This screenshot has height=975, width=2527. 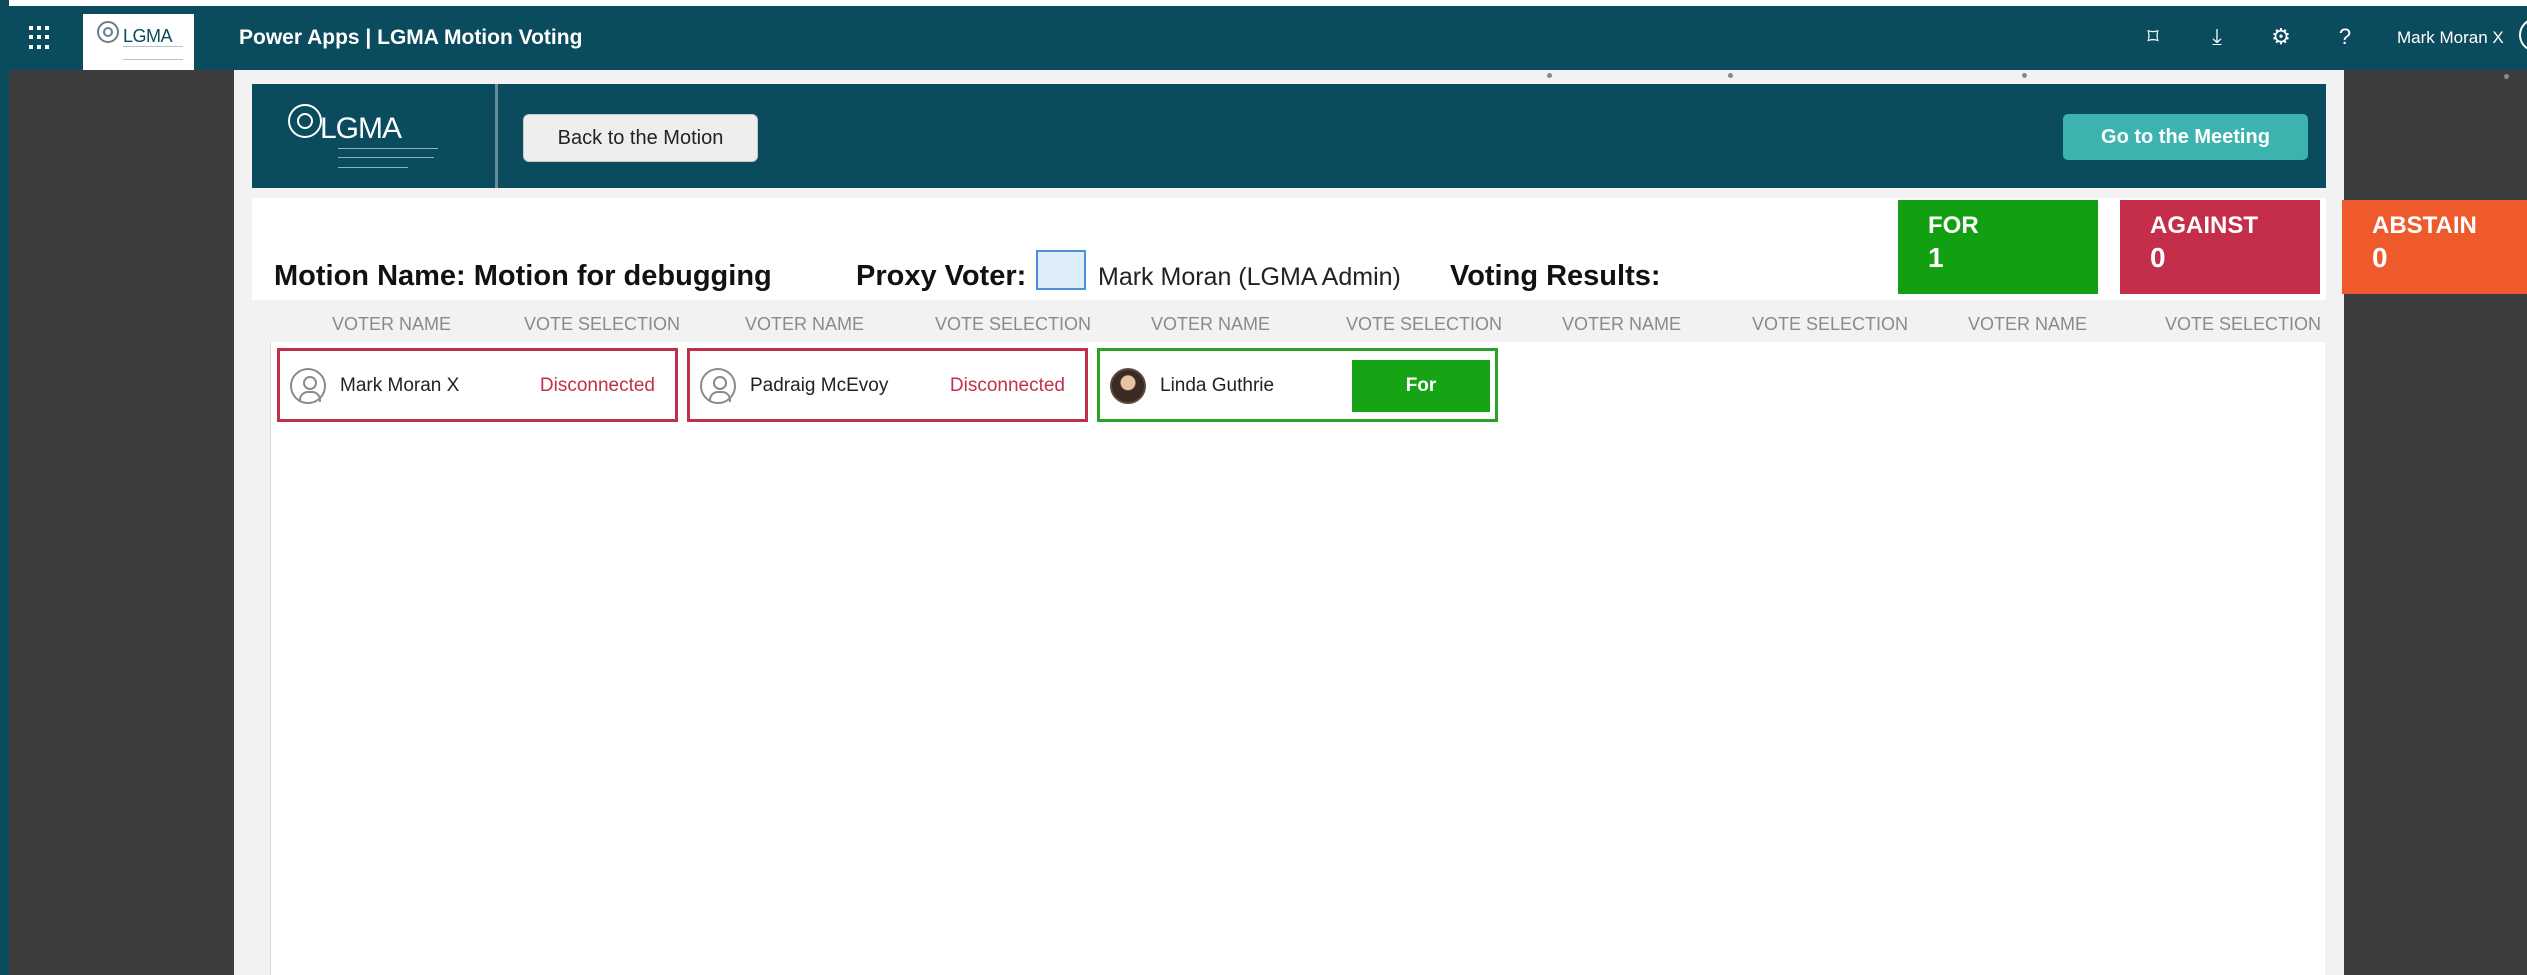 I want to click on voter-name: Padraig McEvoy, so click(x=819, y=385).